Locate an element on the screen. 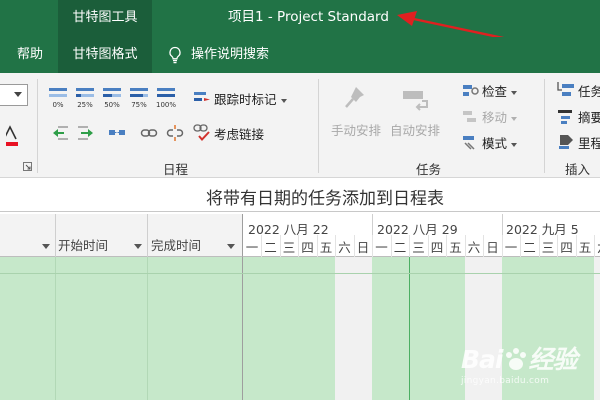  timeline-placeholder: 将带有日期的任务添加到日程表 is located at coordinates (325, 199).